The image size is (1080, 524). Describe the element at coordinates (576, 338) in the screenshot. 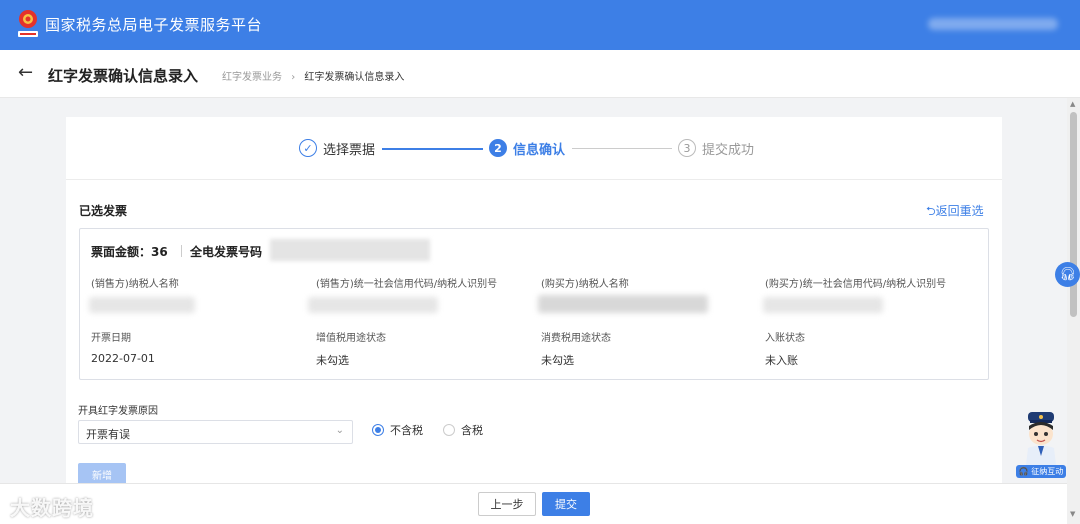

I see `consumption-use-label: 消费税用途状态` at that location.